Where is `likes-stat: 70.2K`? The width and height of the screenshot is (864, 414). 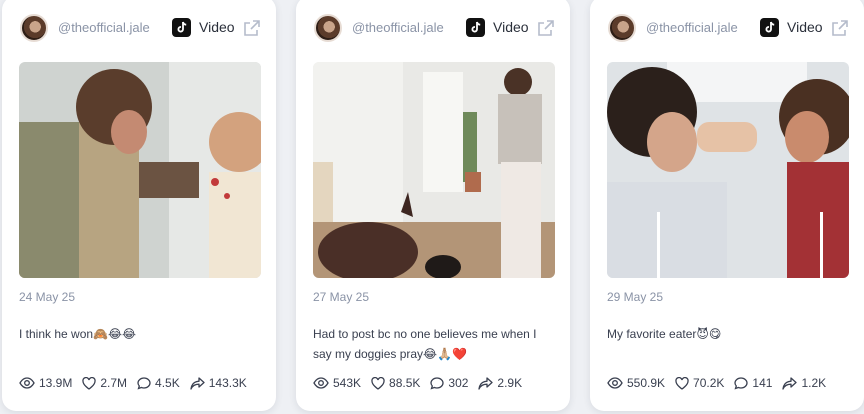 likes-stat: 70.2K is located at coordinates (699, 383).